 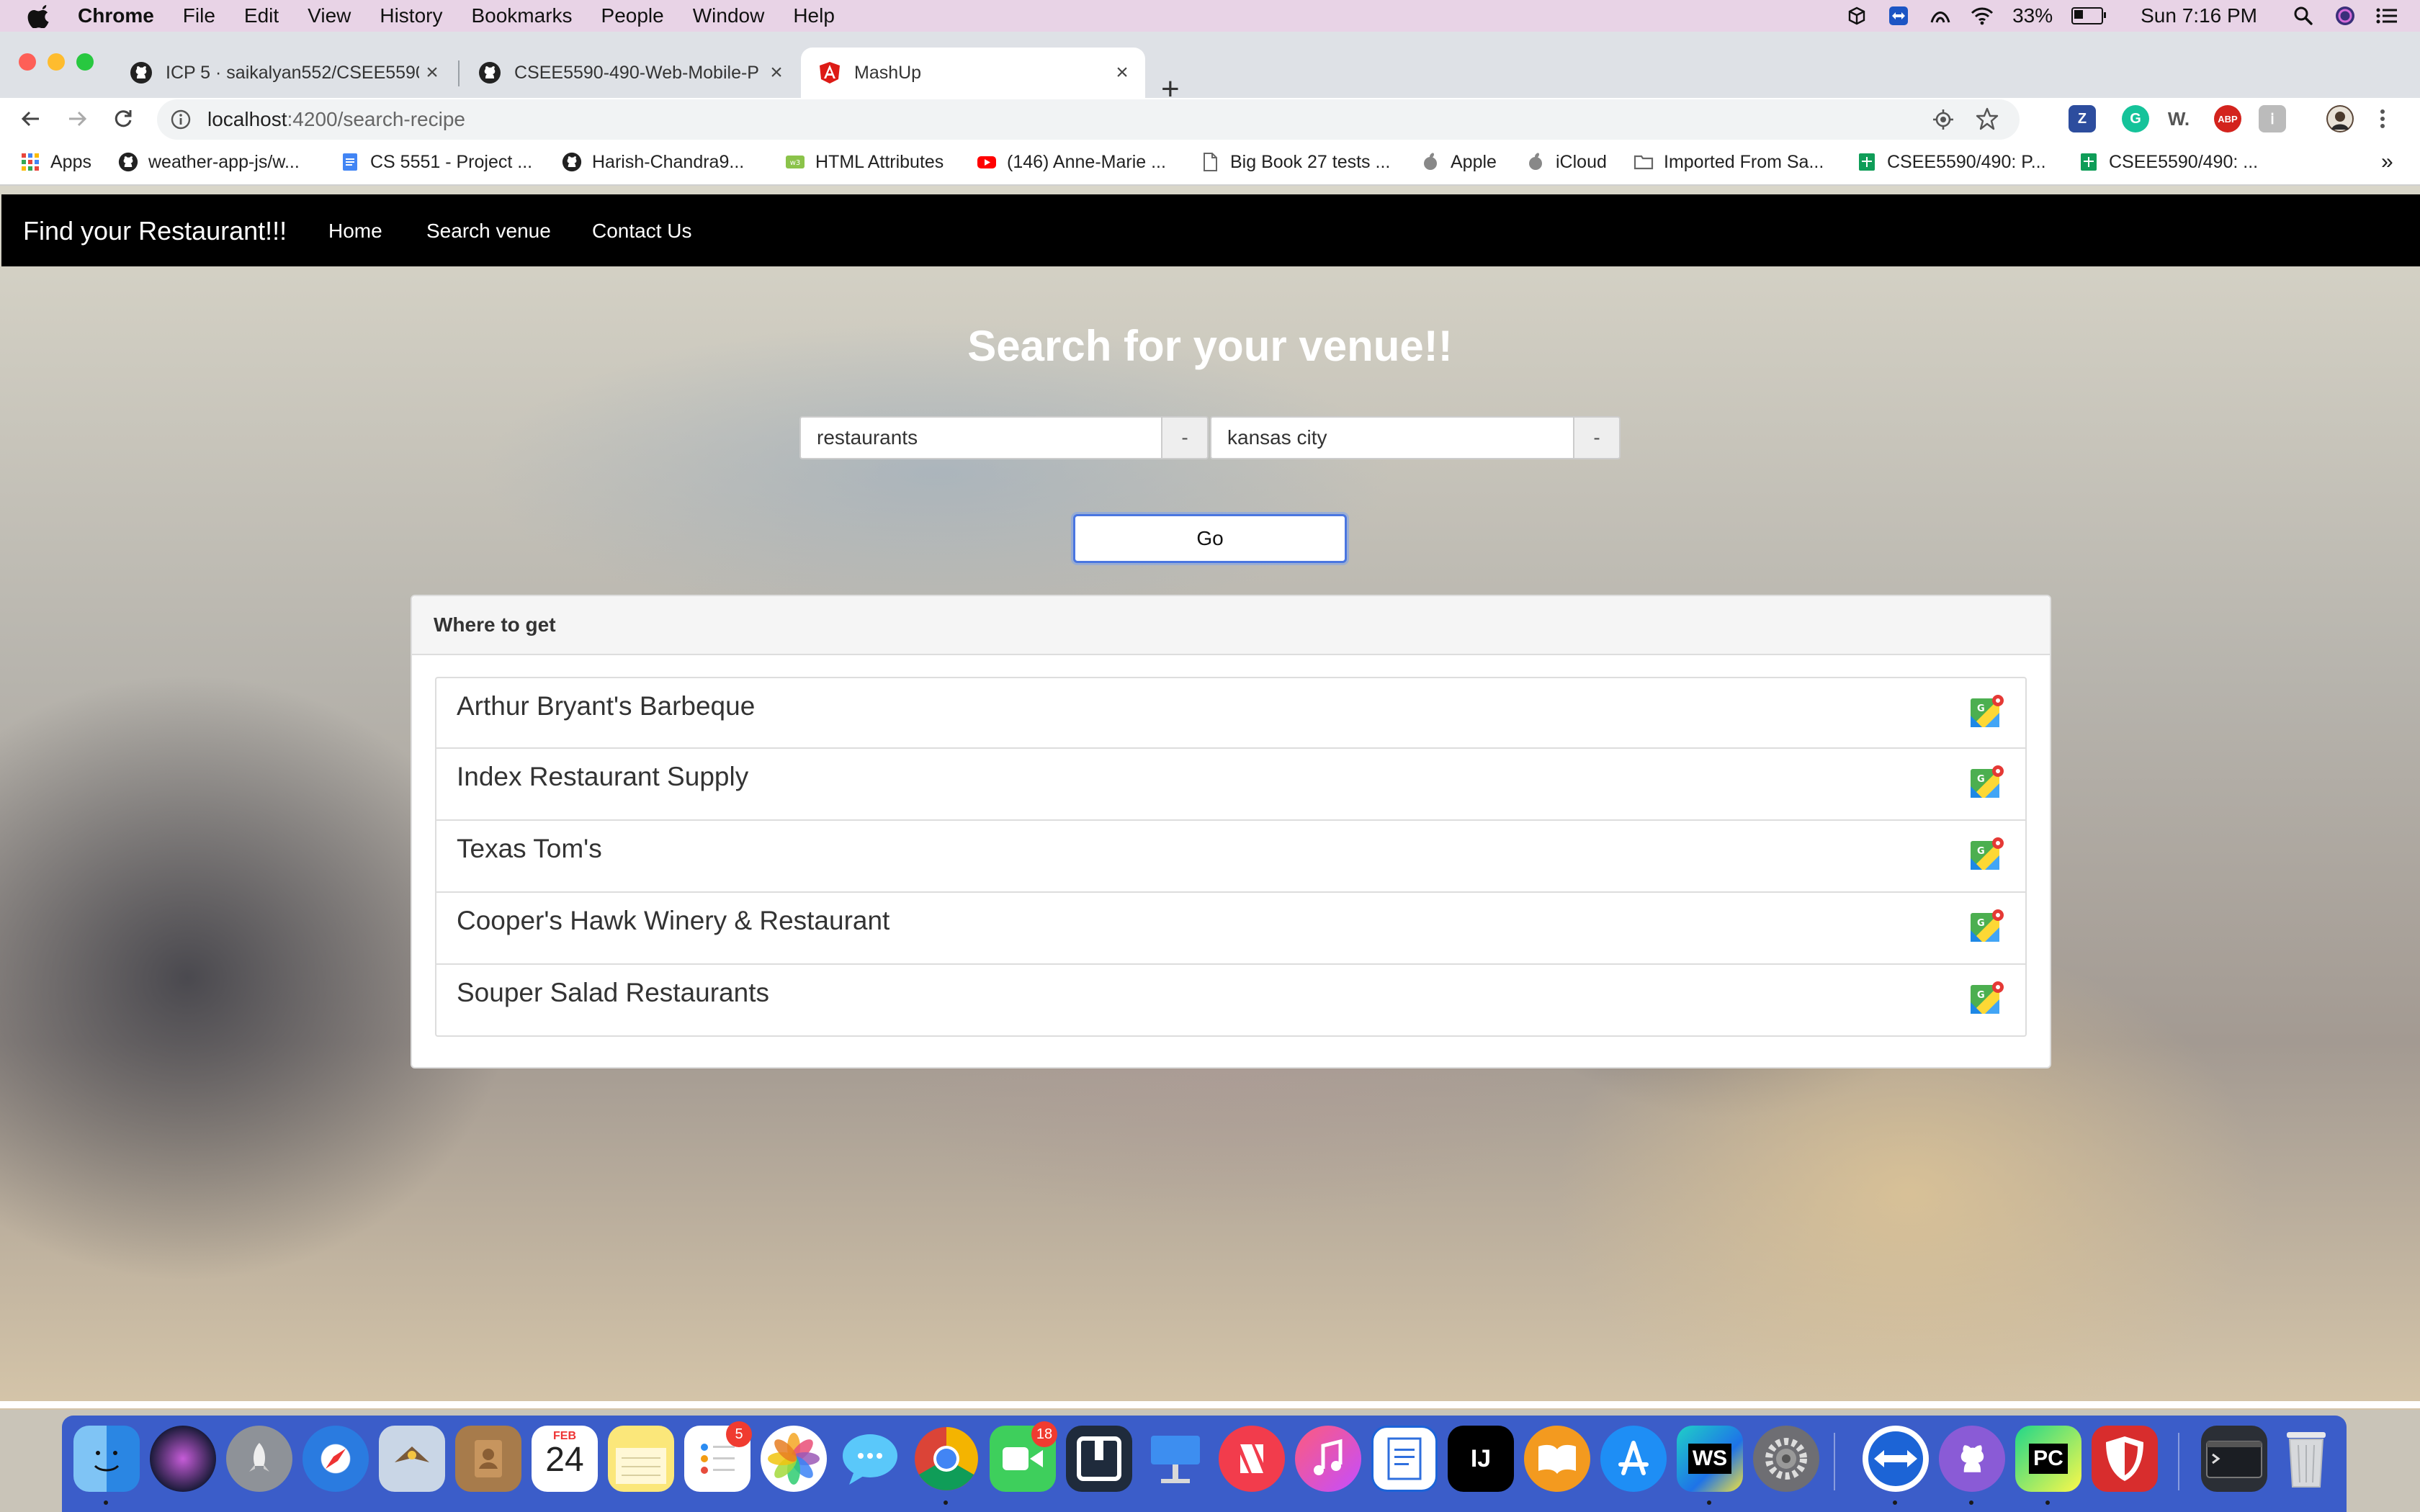 I want to click on menu-view: View, so click(x=329, y=15).